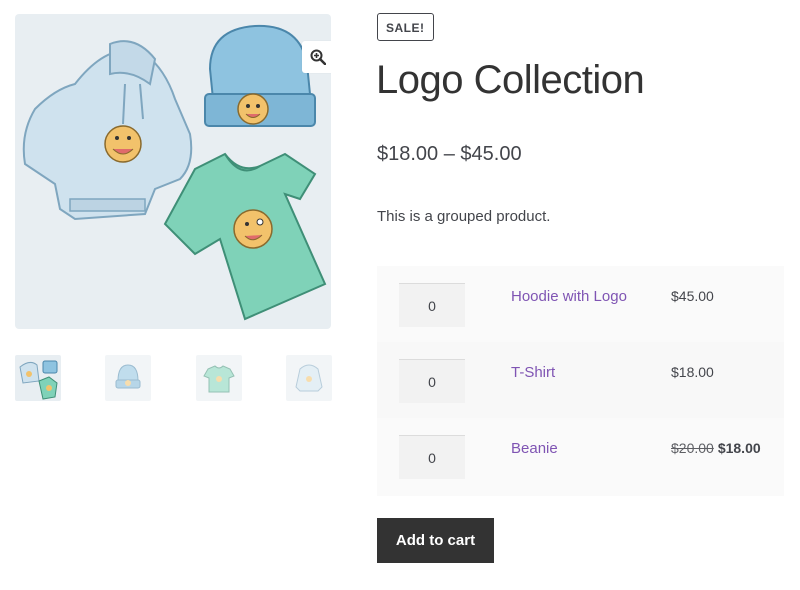  Describe the element at coordinates (405, 27) in the screenshot. I see `sale-badge: SALE!` at that location.